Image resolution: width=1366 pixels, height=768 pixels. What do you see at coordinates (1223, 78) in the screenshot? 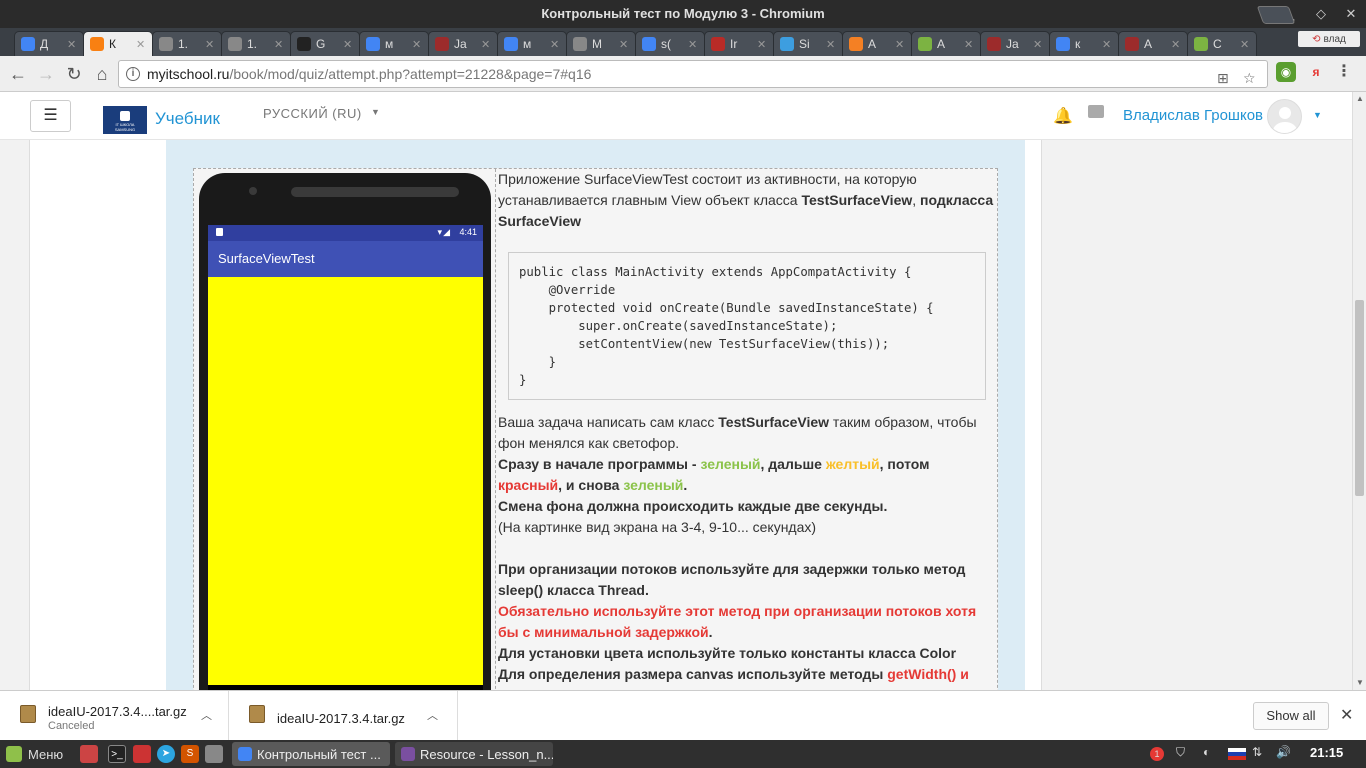
I see `translate-icon: ⊞` at bounding box center [1223, 78].